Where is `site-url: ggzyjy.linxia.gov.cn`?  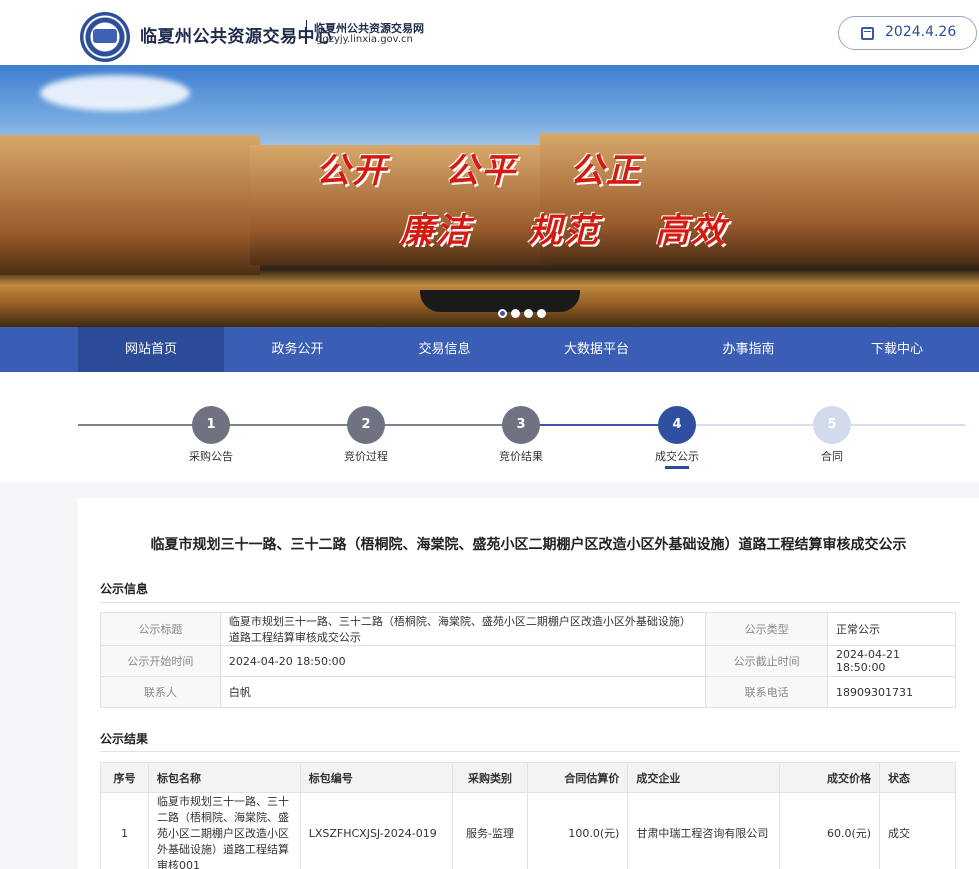
site-url: ggzyjy.linxia.gov.cn is located at coordinates (364, 39).